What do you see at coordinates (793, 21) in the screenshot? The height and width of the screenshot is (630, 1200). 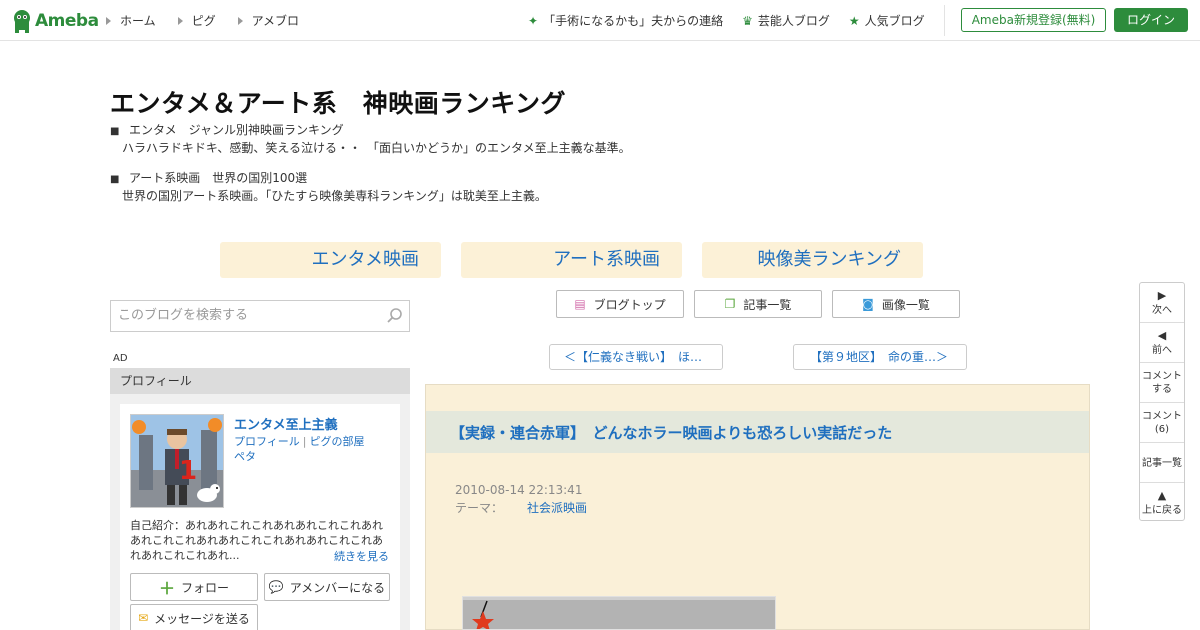 I see `featured-link-label: 芸能人ブログ` at bounding box center [793, 21].